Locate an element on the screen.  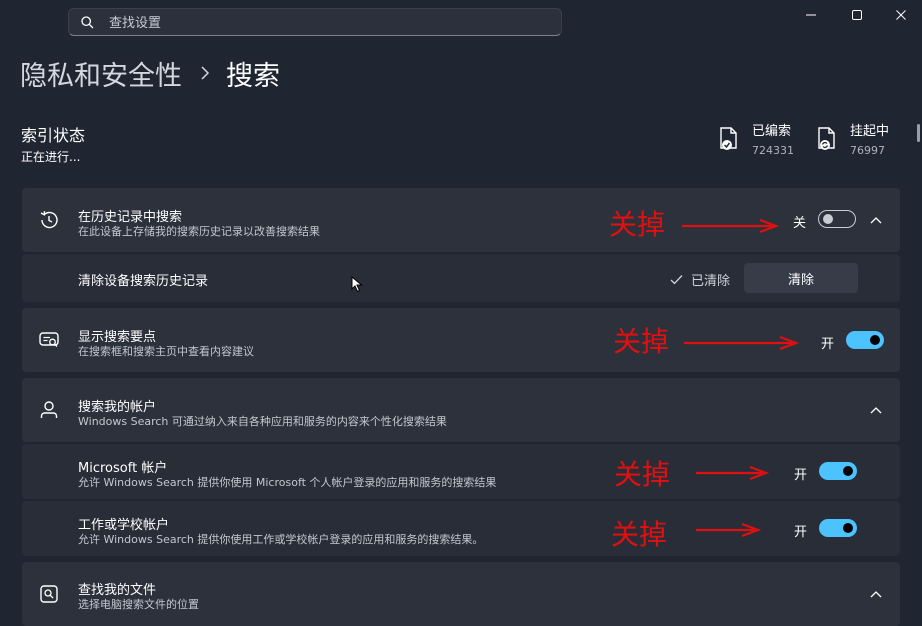
breadcrumb-parent-link: 隐私和安全性 is located at coordinates (101, 73).